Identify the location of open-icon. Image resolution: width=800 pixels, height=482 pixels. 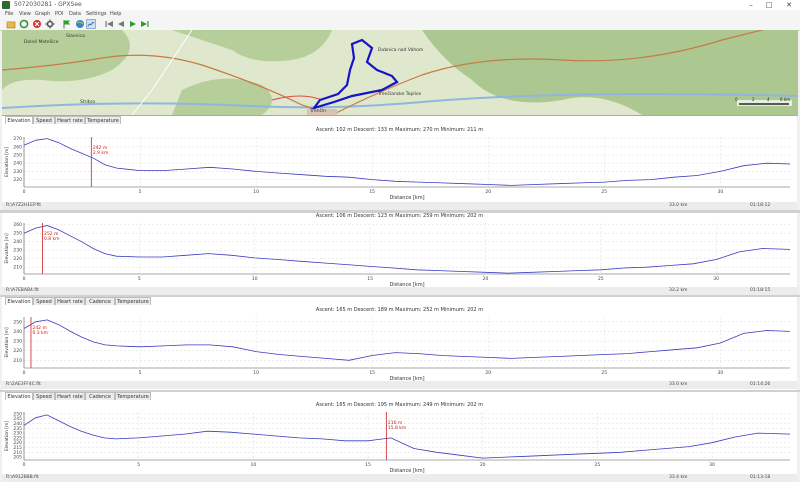
(11, 24).